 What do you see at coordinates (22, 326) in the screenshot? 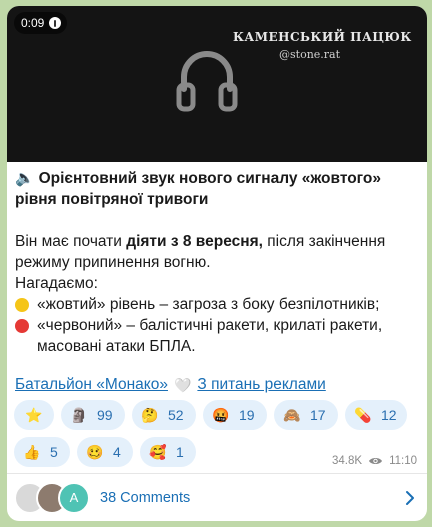
I see `red-circle-icon` at bounding box center [22, 326].